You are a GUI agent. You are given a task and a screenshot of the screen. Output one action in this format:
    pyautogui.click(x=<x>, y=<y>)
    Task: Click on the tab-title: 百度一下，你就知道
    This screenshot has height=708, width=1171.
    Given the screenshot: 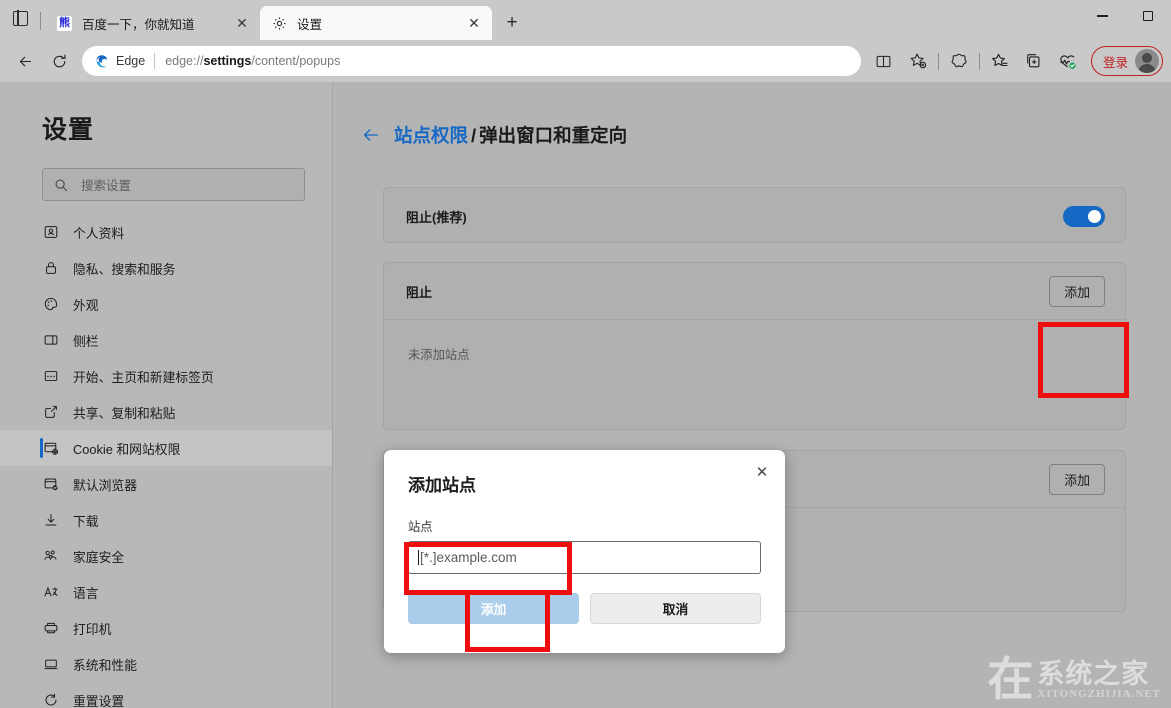 What is the action you would take?
    pyautogui.click(x=138, y=24)
    